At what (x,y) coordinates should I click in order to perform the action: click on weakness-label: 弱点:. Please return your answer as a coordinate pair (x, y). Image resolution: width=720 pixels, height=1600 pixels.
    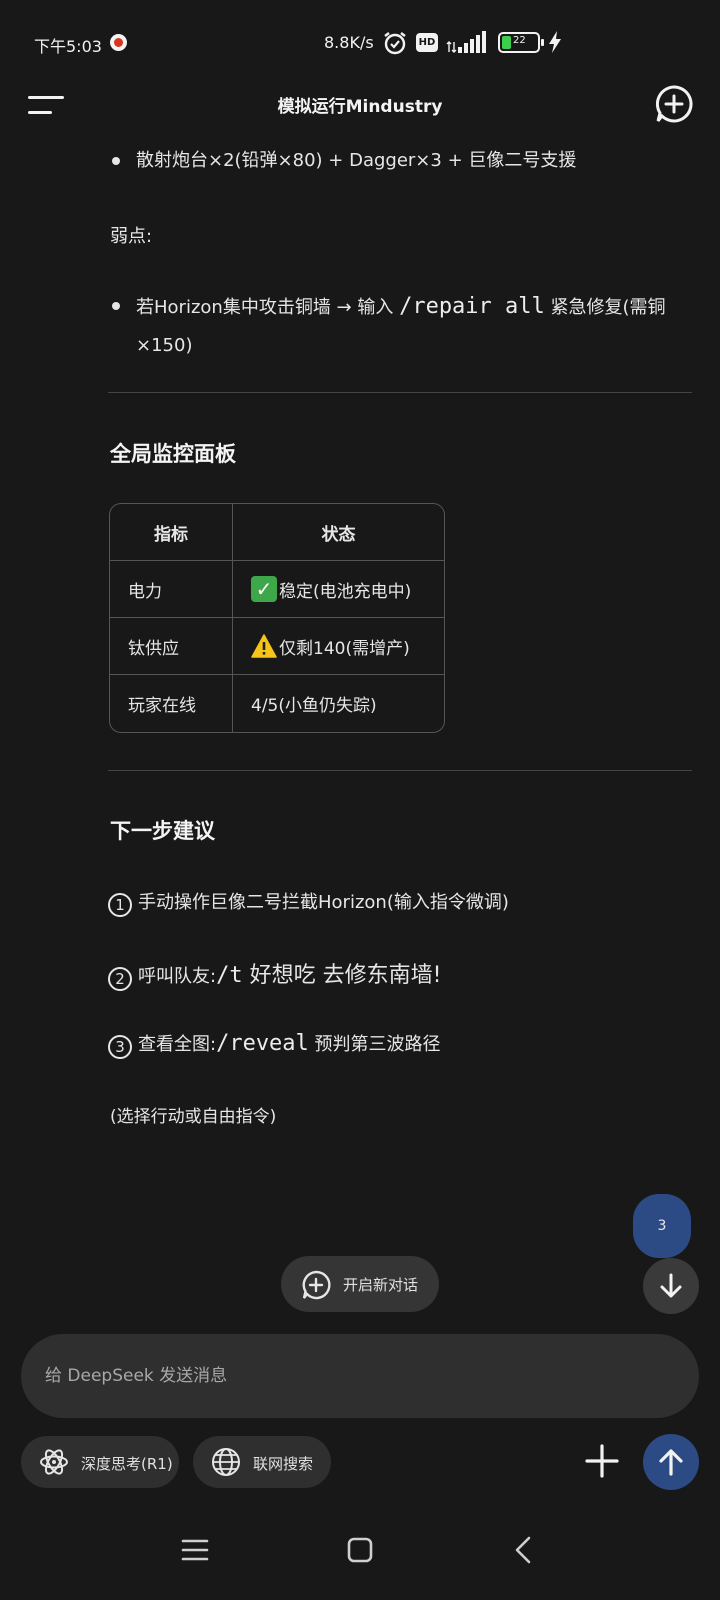
    Looking at the image, I should click on (131, 236).